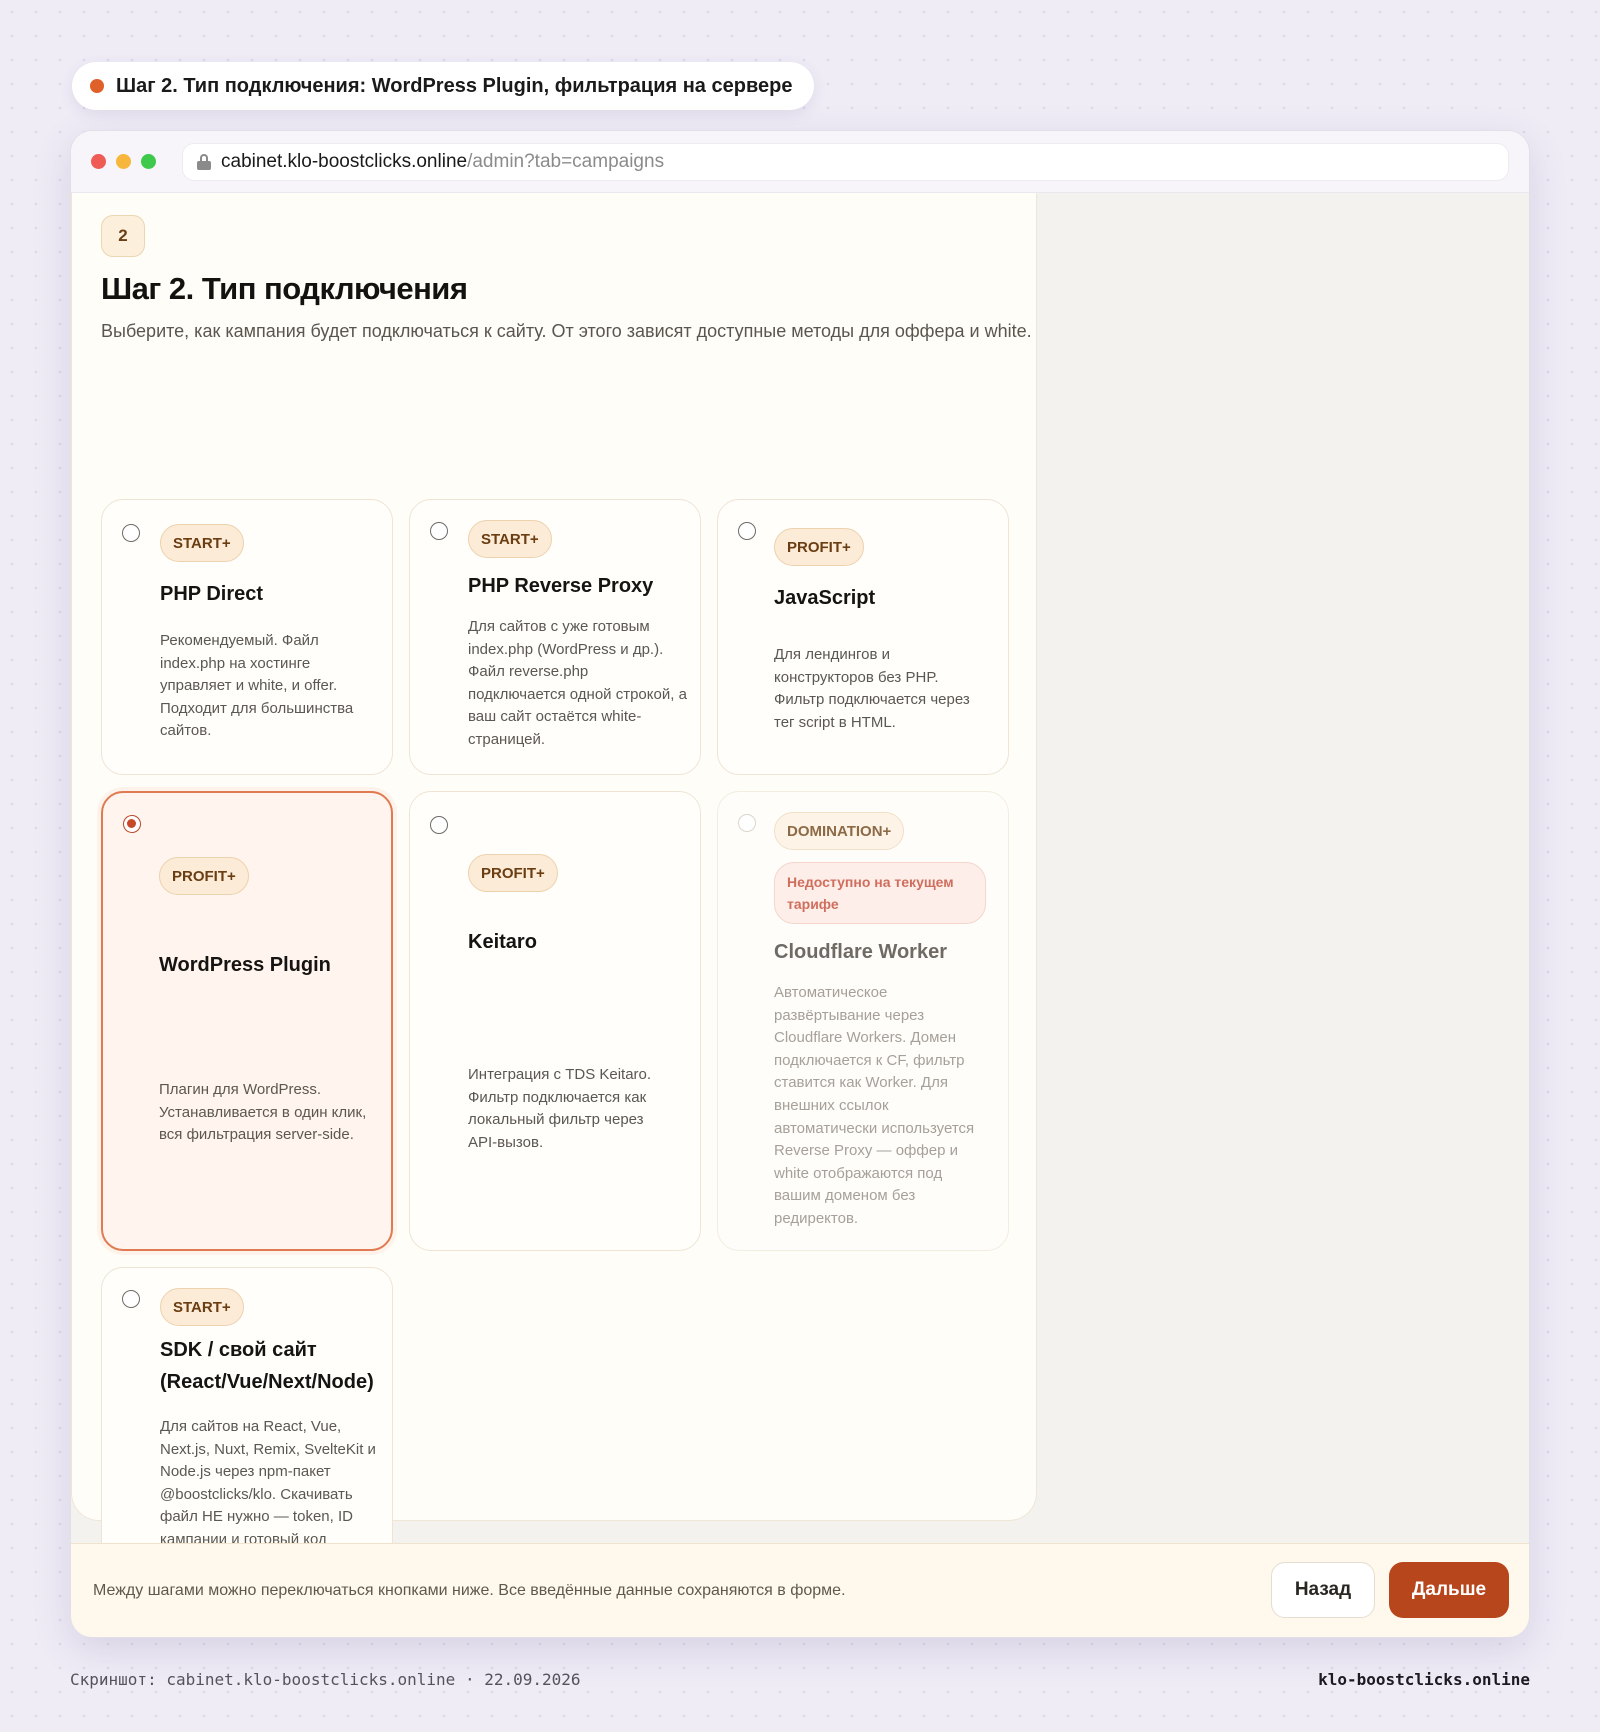  Describe the element at coordinates (566, 161) in the screenshot. I see `url-path: /admin?tab=campaigns` at that location.